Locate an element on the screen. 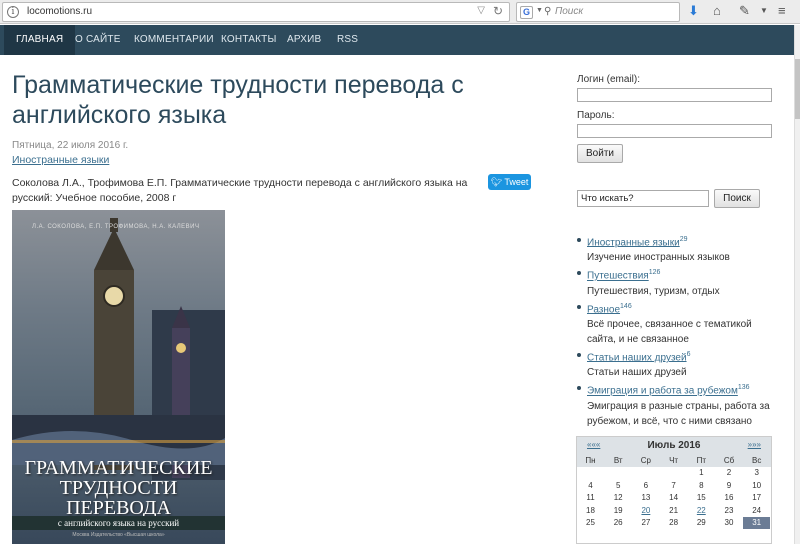 The width and height of the screenshot is (800, 544). calendar-day: 23 is located at coordinates (729, 510).